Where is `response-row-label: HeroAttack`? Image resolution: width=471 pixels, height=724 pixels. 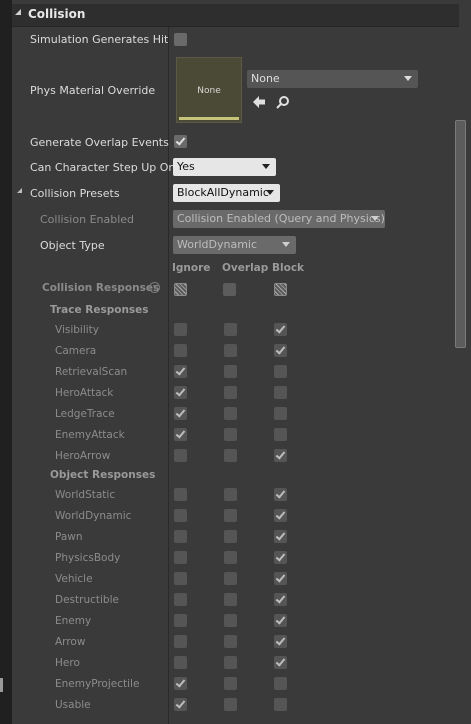 response-row-label: HeroAttack is located at coordinates (84, 393).